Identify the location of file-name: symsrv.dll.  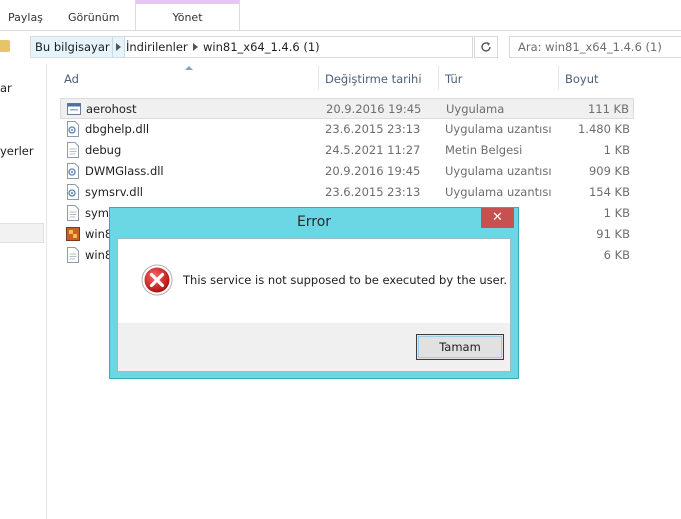
(114, 192).